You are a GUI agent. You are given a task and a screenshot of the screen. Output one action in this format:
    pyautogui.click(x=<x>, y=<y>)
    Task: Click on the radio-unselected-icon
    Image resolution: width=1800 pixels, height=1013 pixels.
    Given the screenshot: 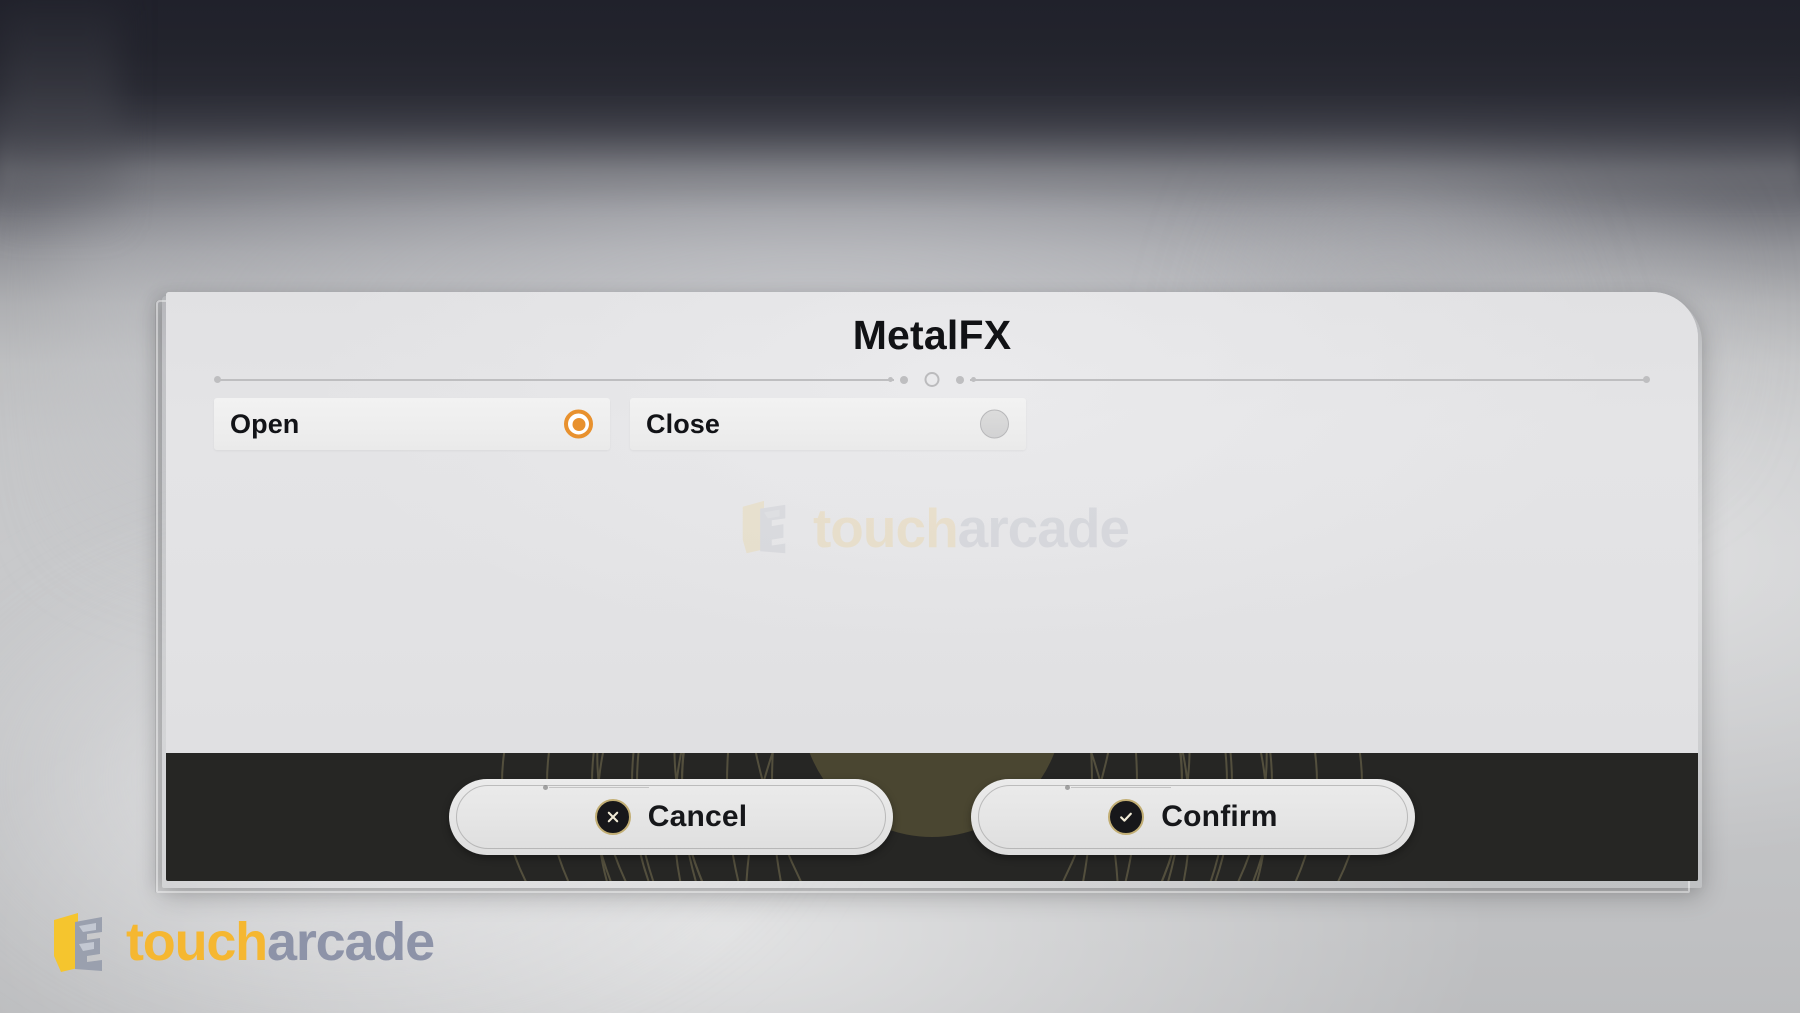 What is the action you would take?
    pyautogui.click(x=994, y=424)
    